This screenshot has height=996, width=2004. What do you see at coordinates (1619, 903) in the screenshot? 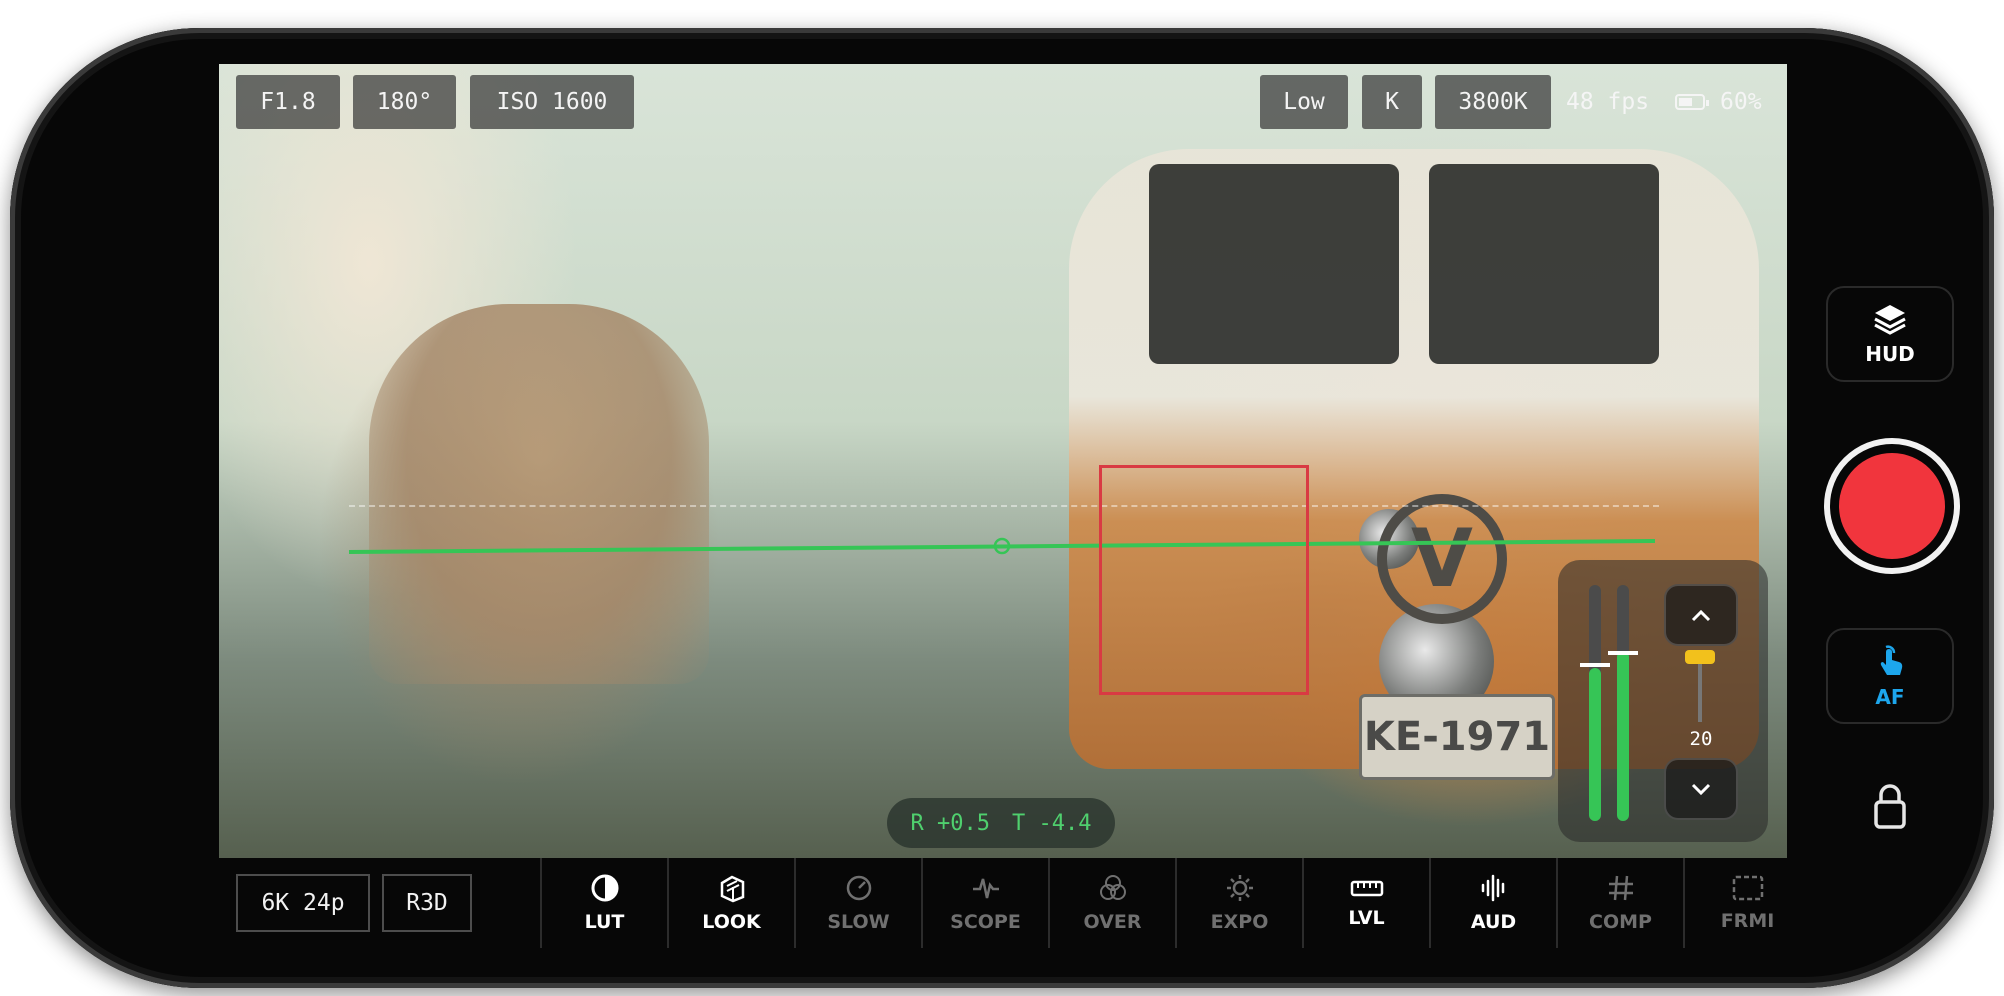
I see `tool-comp: COMP` at bounding box center [1619, 903].